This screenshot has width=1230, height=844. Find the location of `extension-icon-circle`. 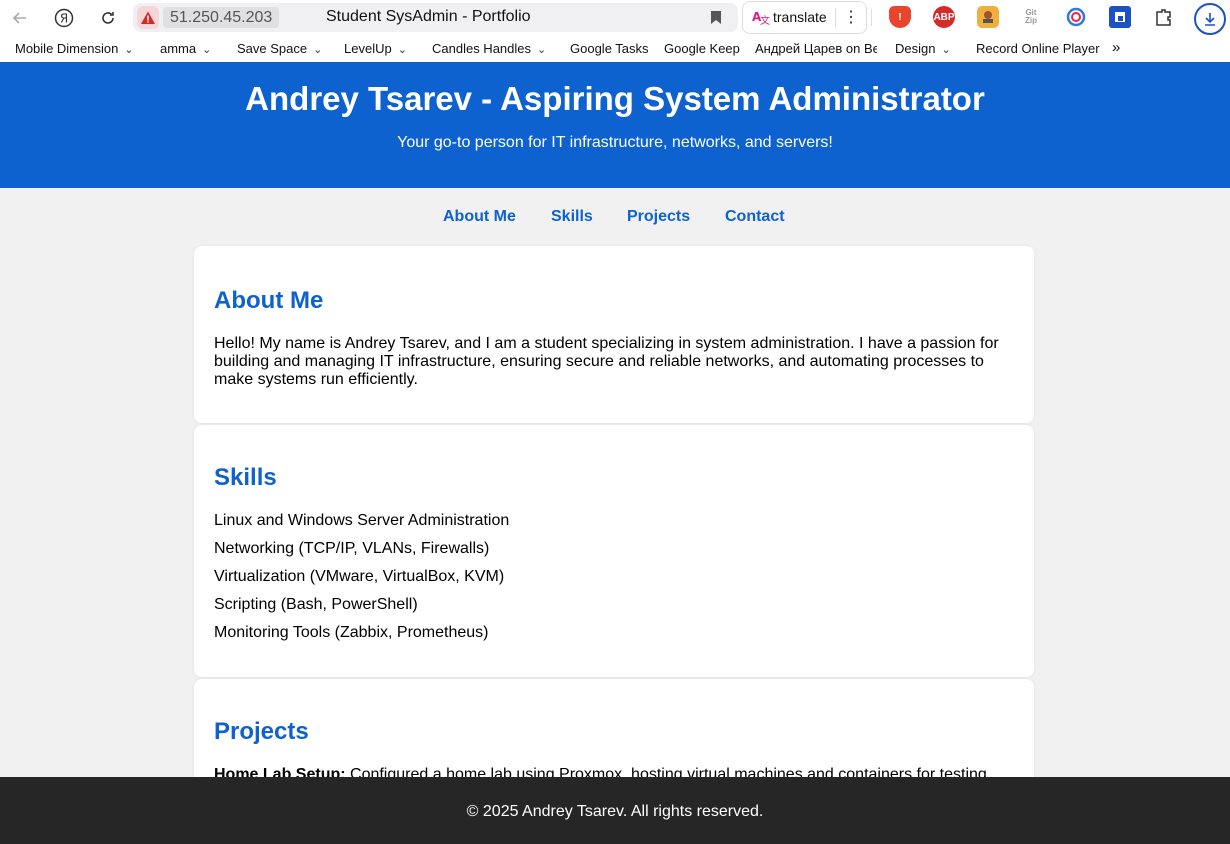

extension-icon-circle is located at coordinates (1076, 17).